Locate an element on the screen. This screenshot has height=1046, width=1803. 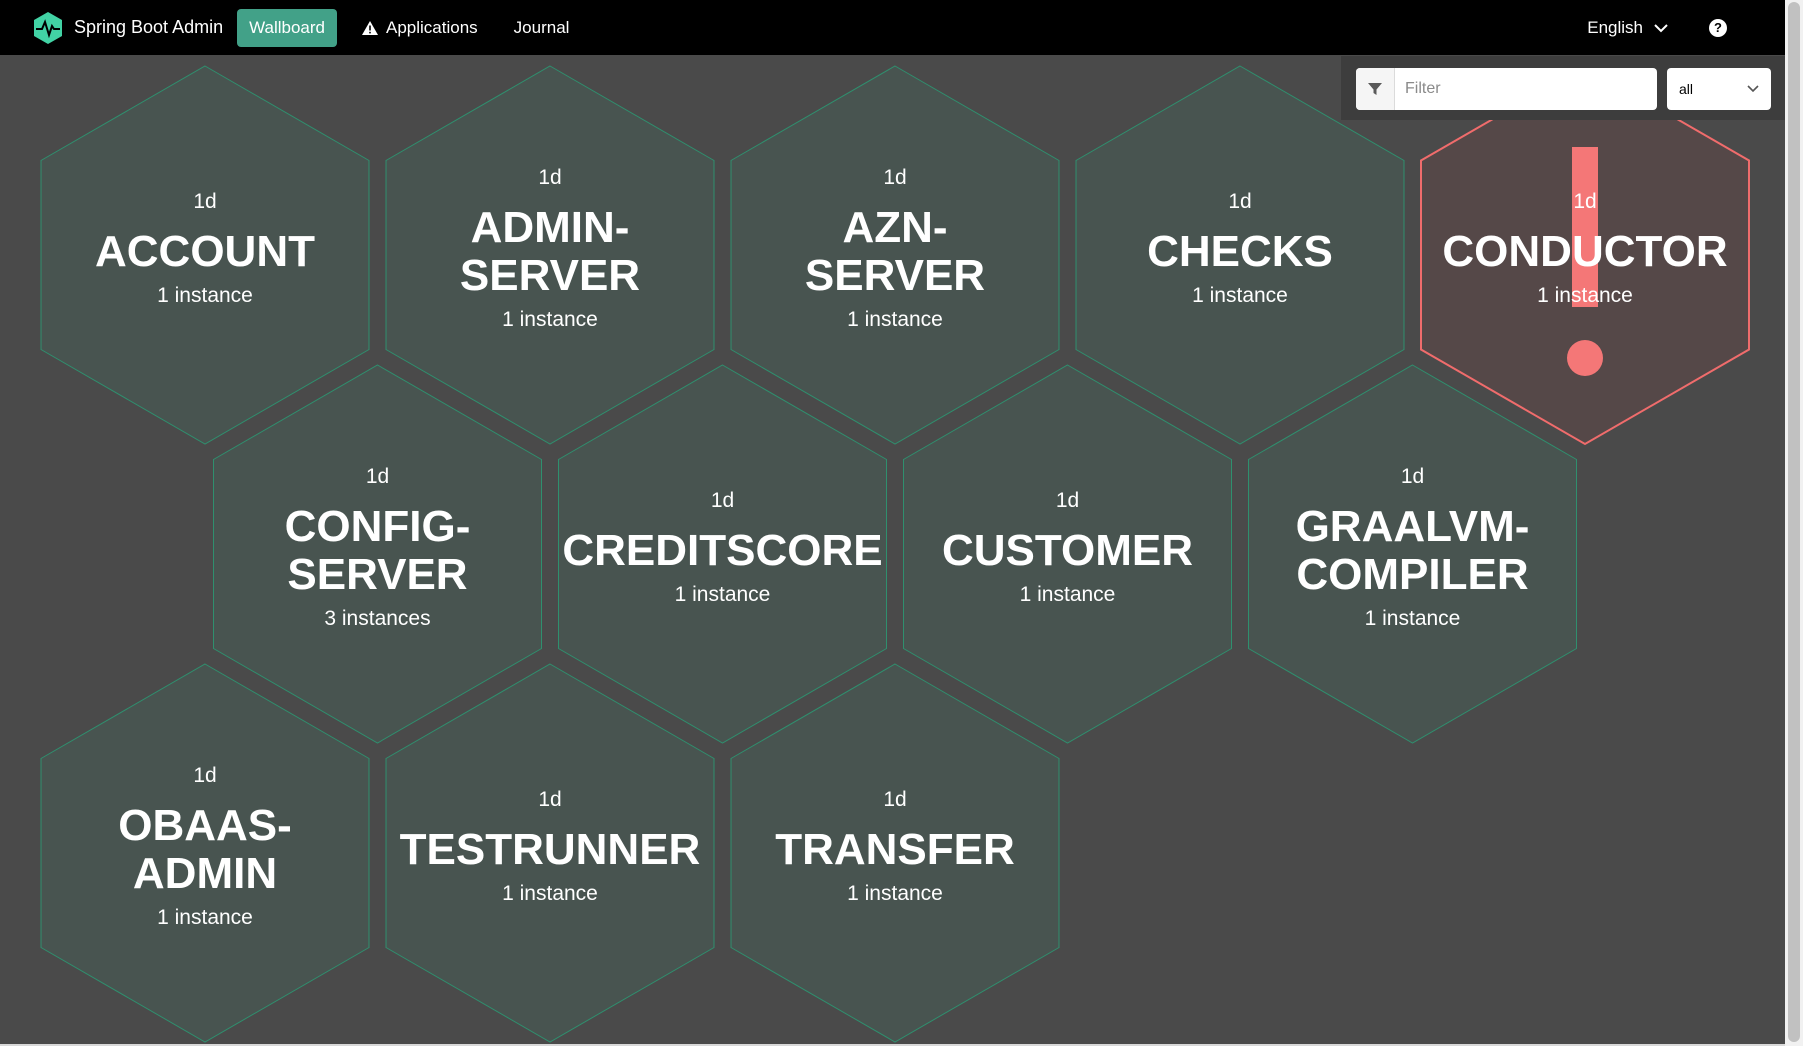
scrollbar is located at coordinates (1794, 523).